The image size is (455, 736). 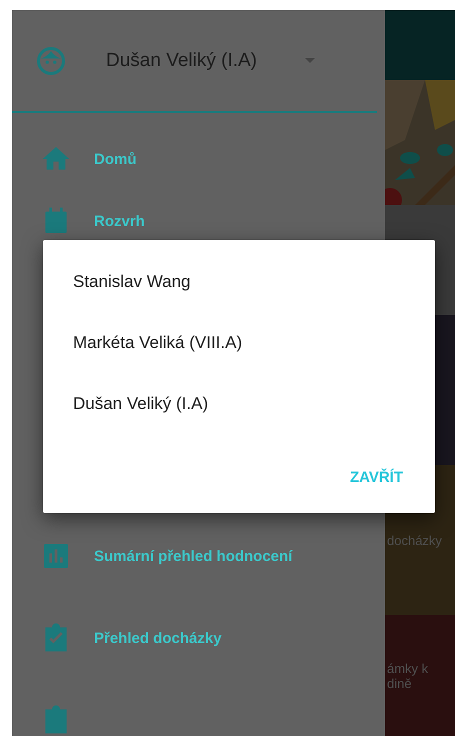 What do you see at coordinates (239, 361) in the screenshot?
I see `account-option: Markéta Veliká (VIII.A)` at bounding box center [239, 361].